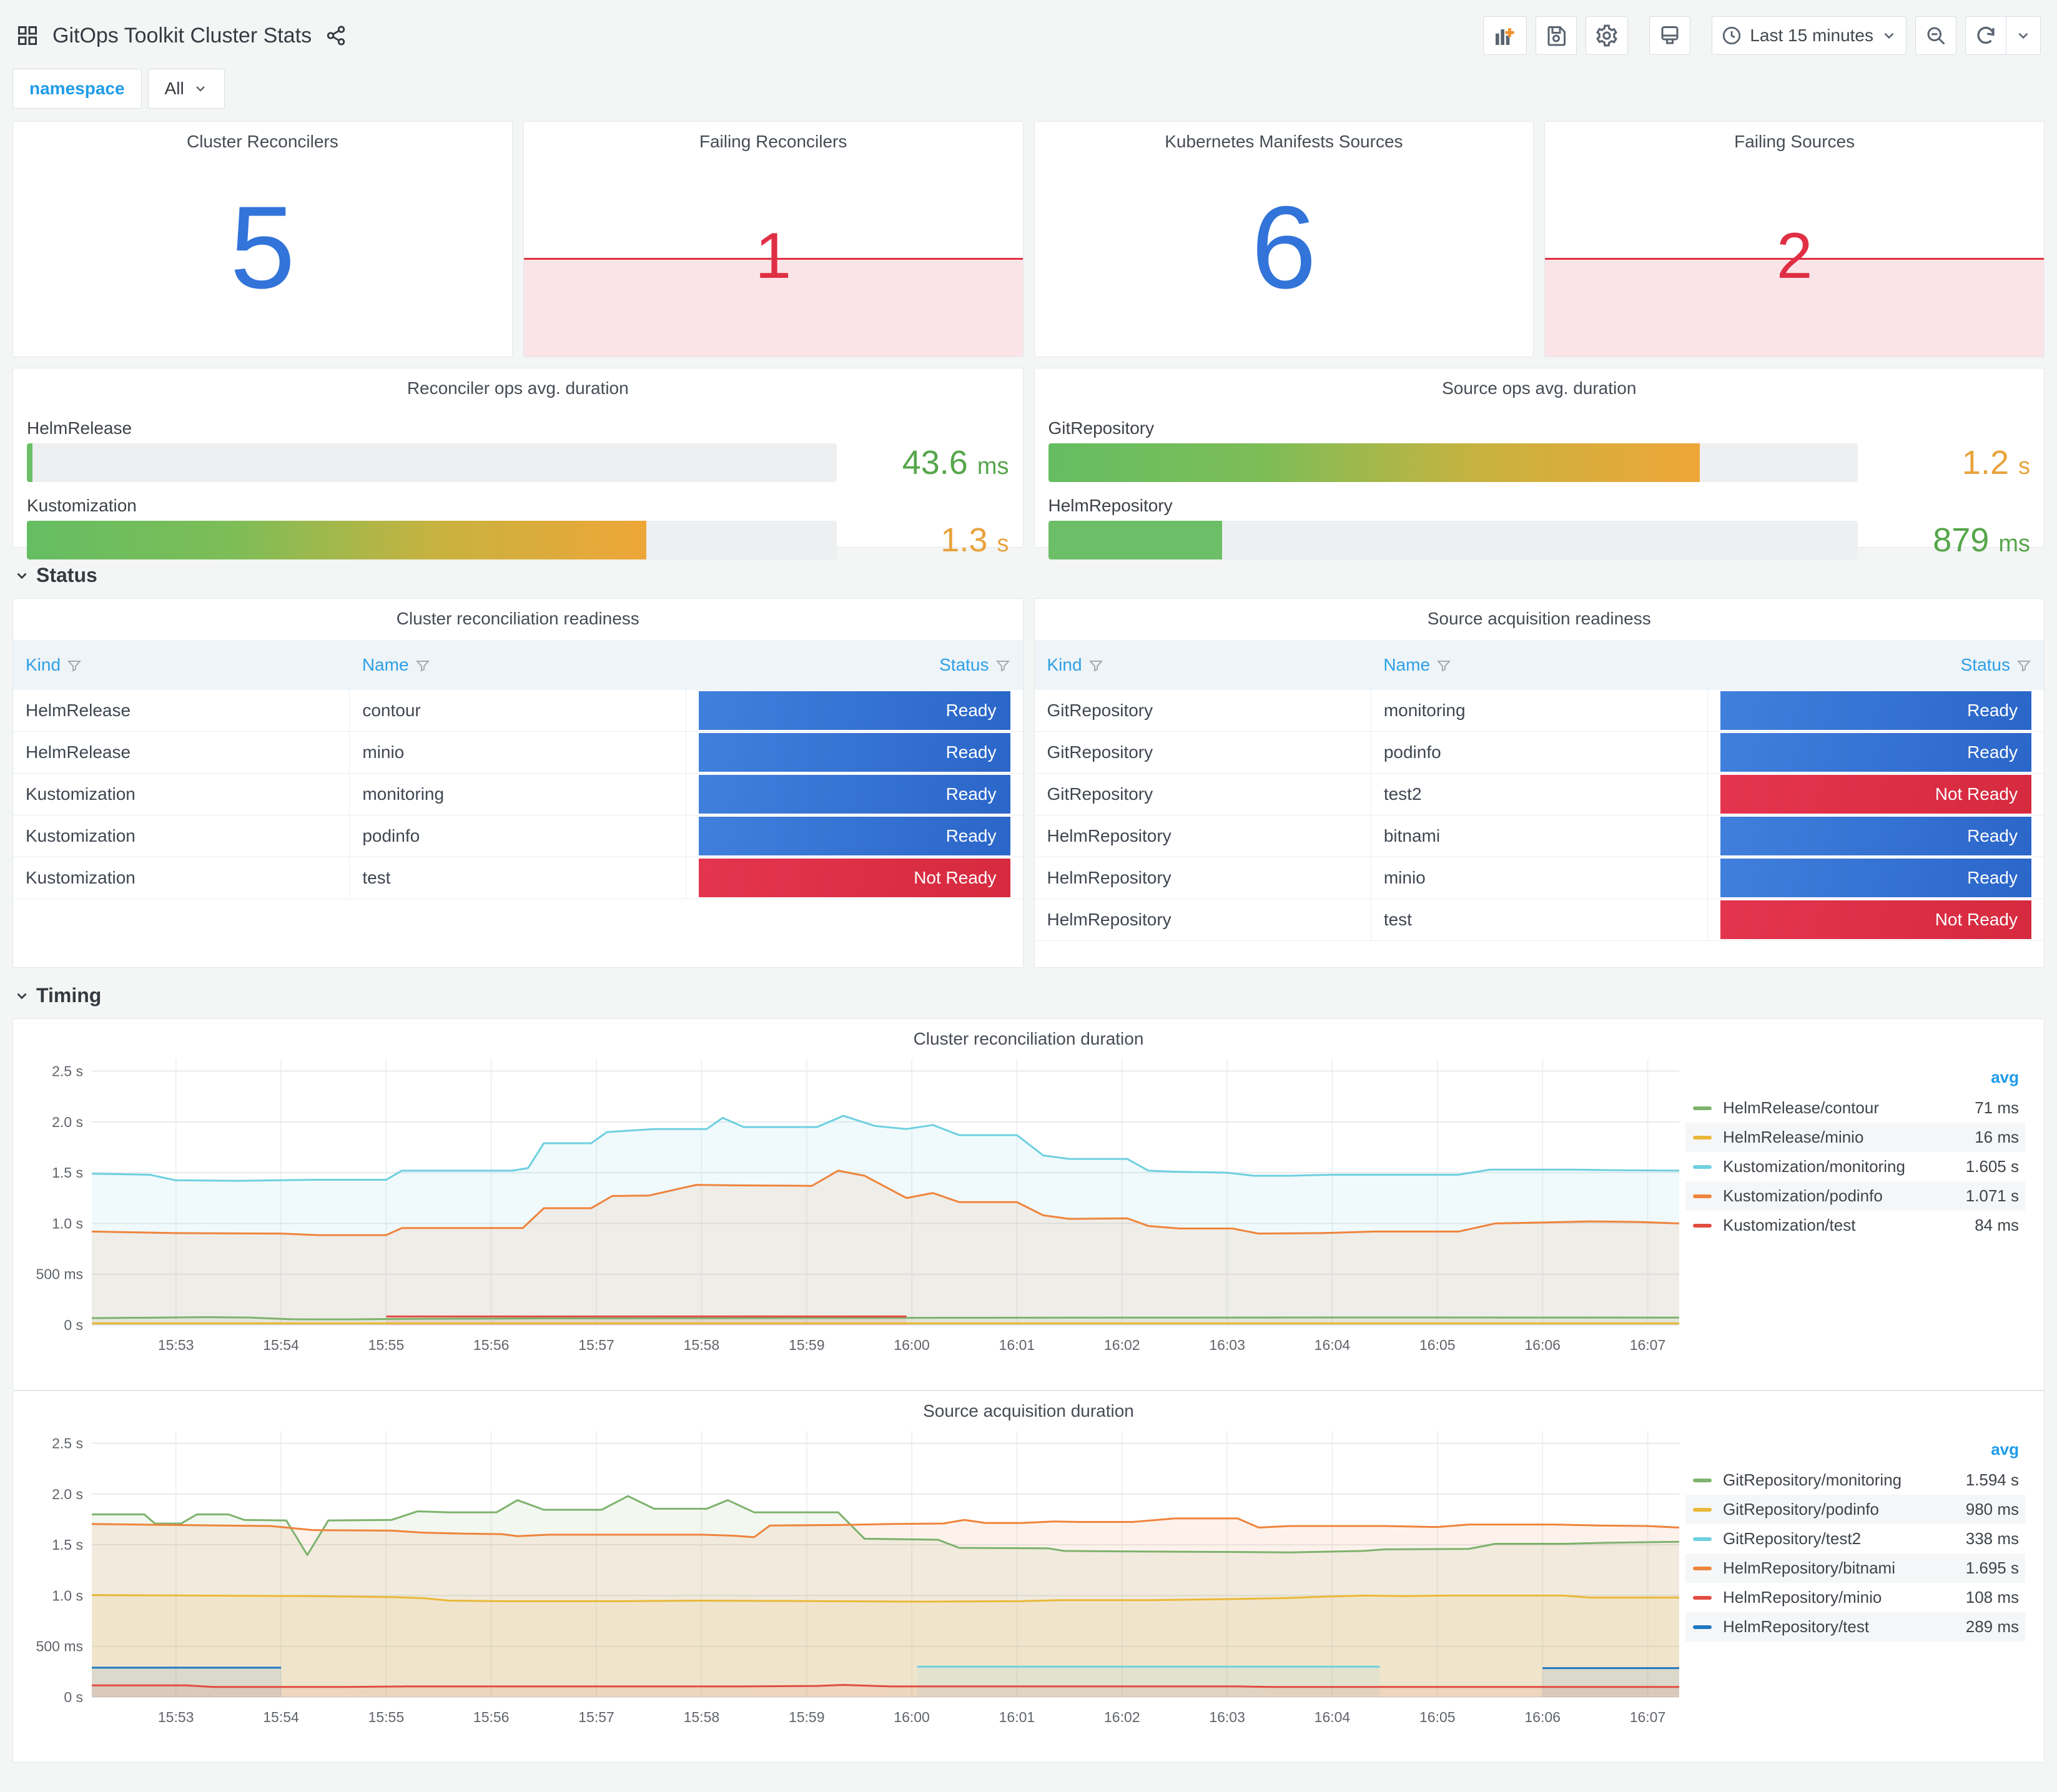  What do you see at coordinates (1936, 35) in the screenshot?
I see `zoom-out-button` at bounding box center [1936, 35].